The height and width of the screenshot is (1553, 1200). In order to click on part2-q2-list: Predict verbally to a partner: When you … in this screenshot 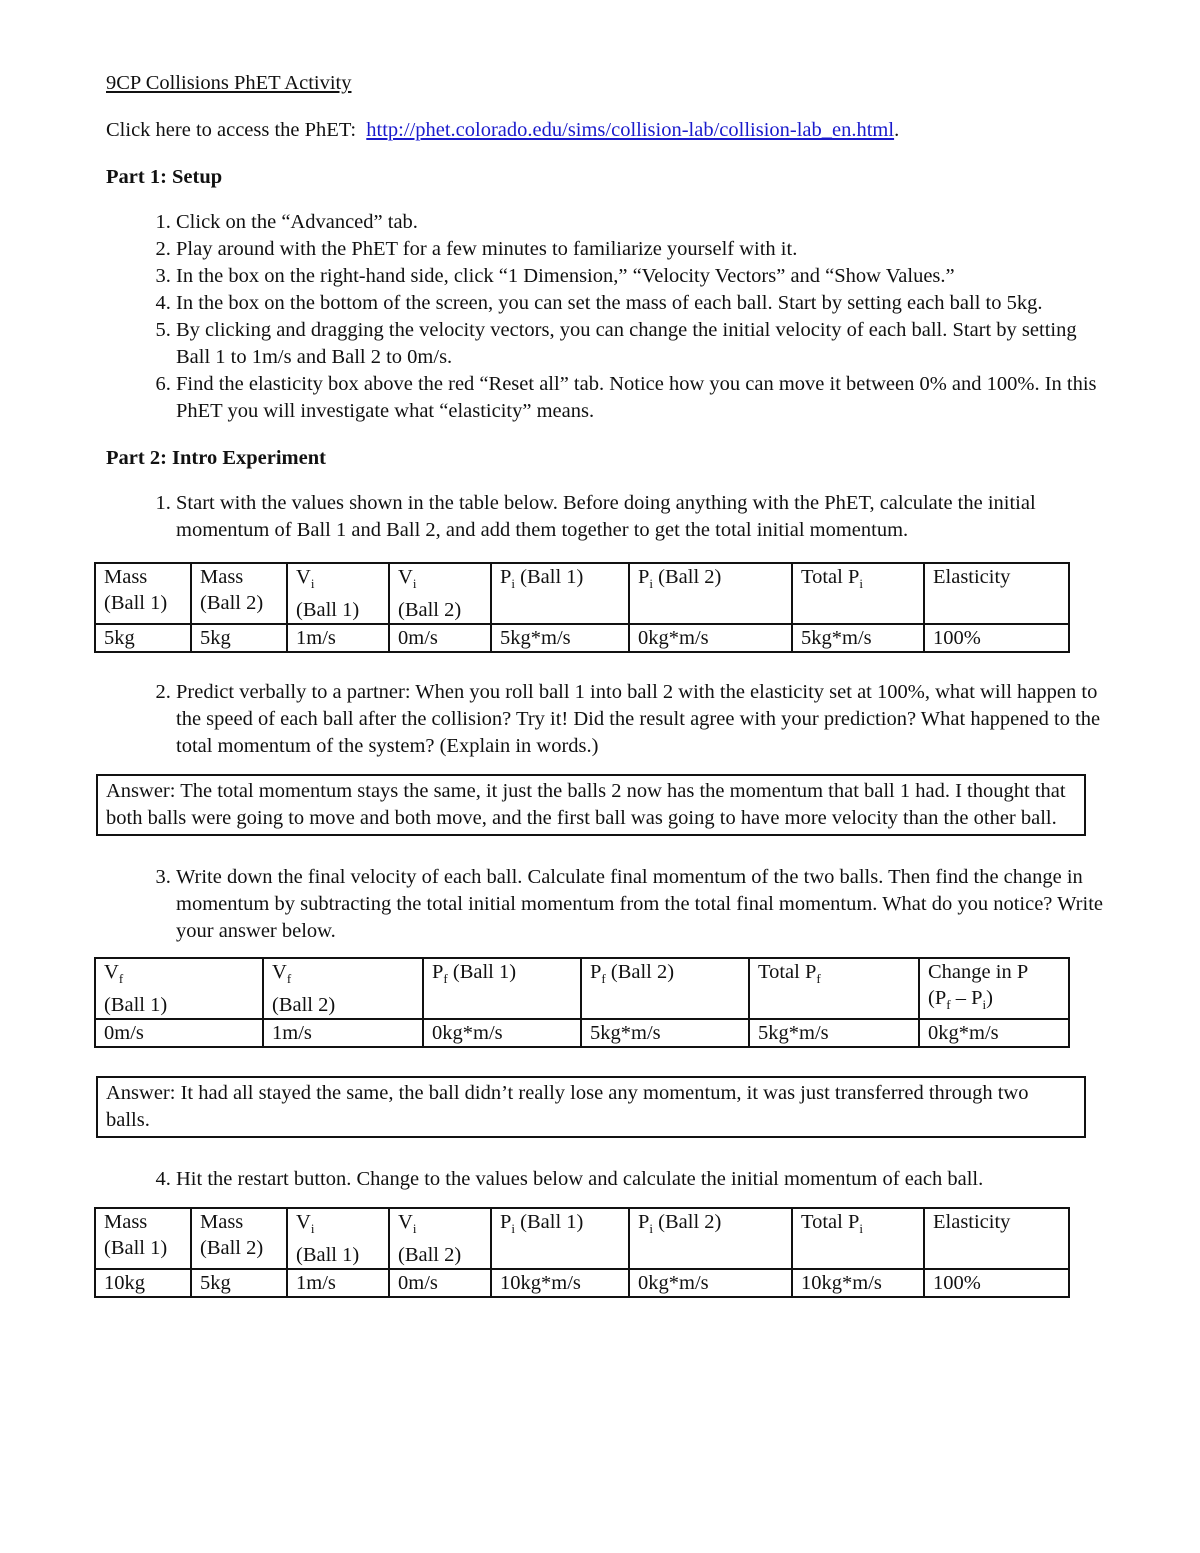, I will do `click(606, 719)`.